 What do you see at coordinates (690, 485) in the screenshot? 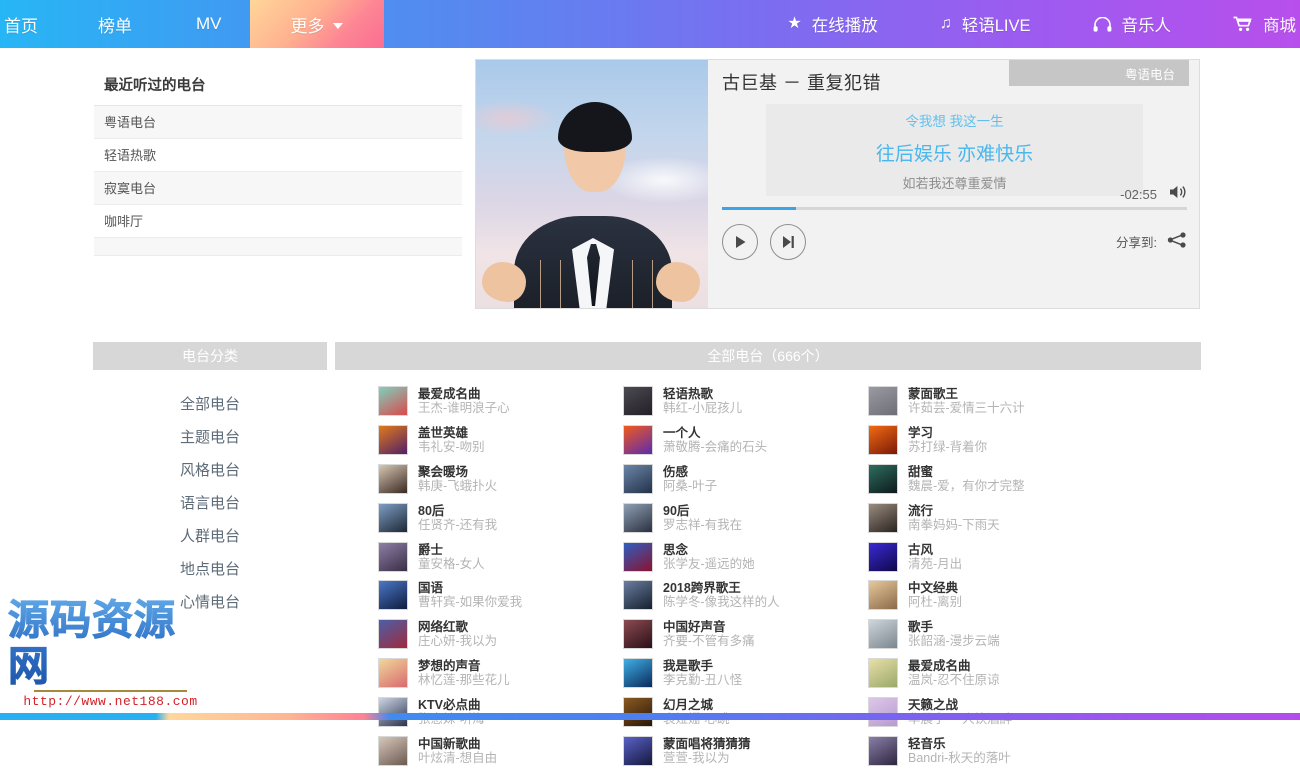
I see `station-subtitle: 阿桑-叶子` at bounding box center [690, 485].